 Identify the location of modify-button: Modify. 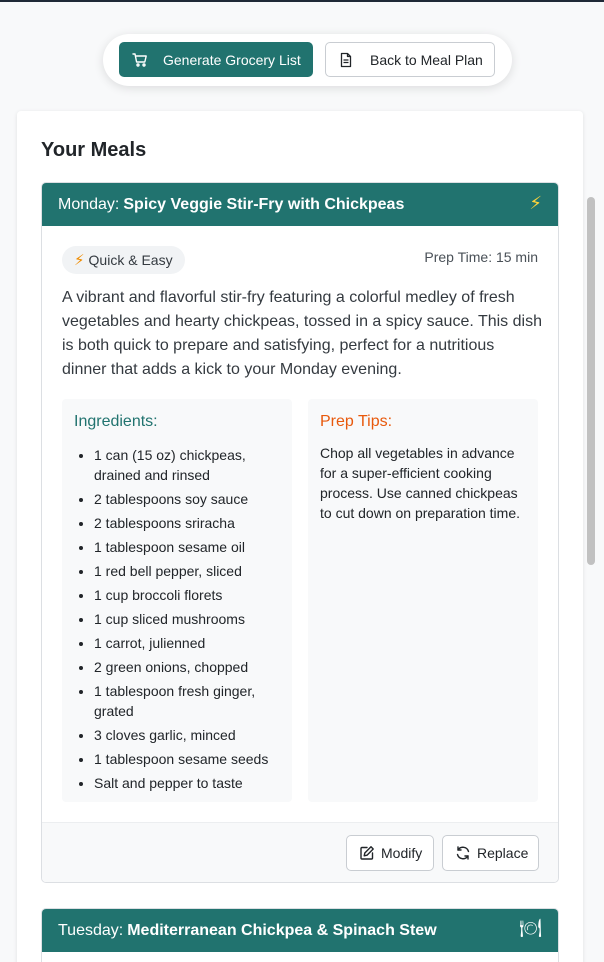
(390, 853).